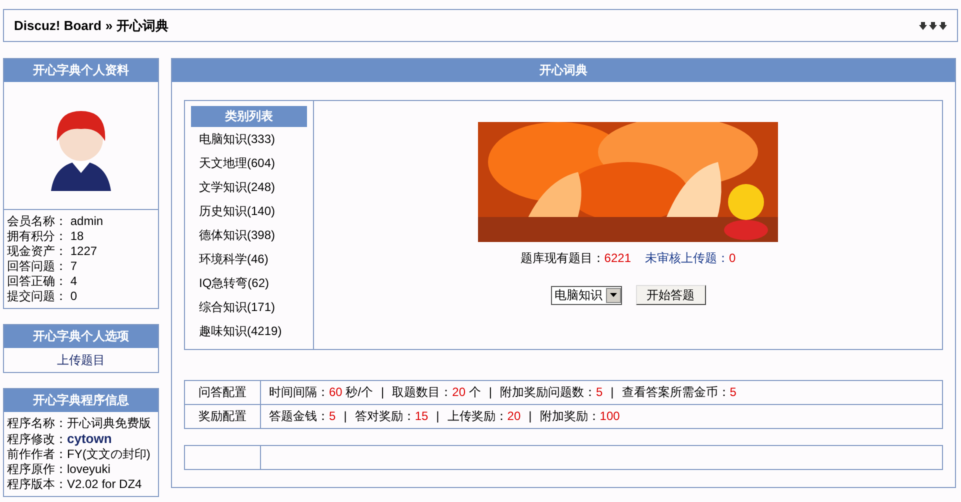 This screenshot has height=502, width=961. What do you see at coordinates (81, 360) in the screenshot?
I see `upload-link: 上传题目` at bounding box center [81, 360].